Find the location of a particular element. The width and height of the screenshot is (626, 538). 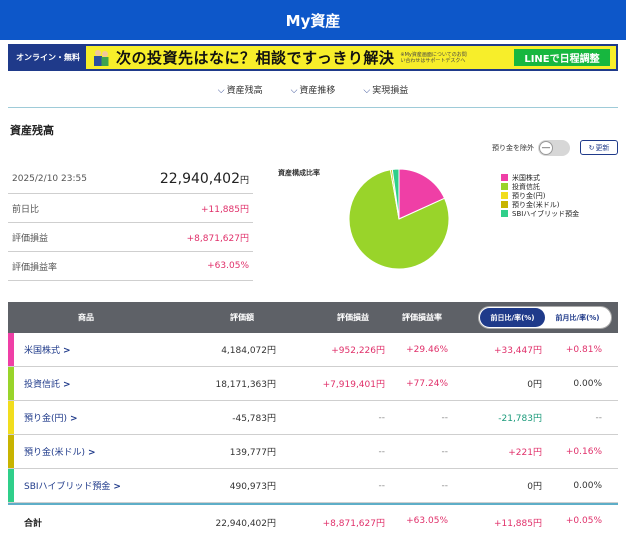

banner-catchphrase: 次の投資先はなに？相談ですっきり解決 is located at coordinates (255, 58).